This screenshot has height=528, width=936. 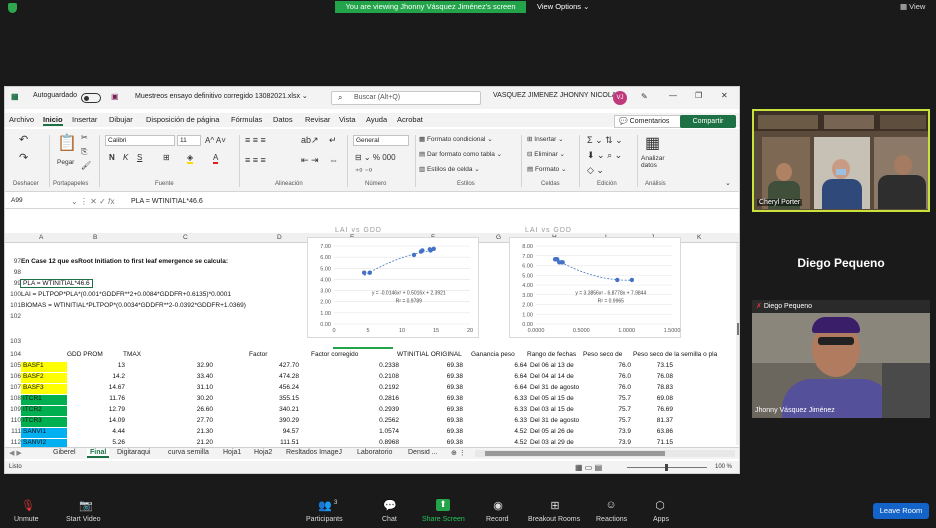 What do you see at coordinates (246, 119) in the screenshot?
I see `menu-formulas: Fórmulas` at bounding box center [246, 119].